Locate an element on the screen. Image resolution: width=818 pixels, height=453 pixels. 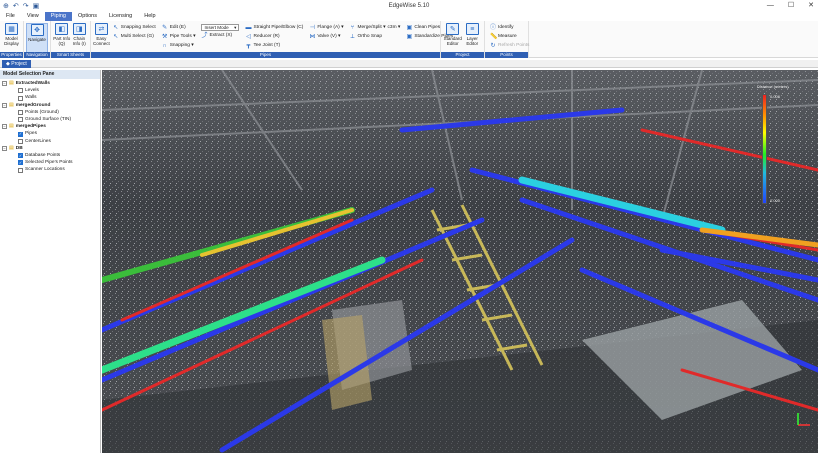
pipe-tools-dropdown: ⚒ Pipe Tools ▾ is located at coordinates (179, 37).